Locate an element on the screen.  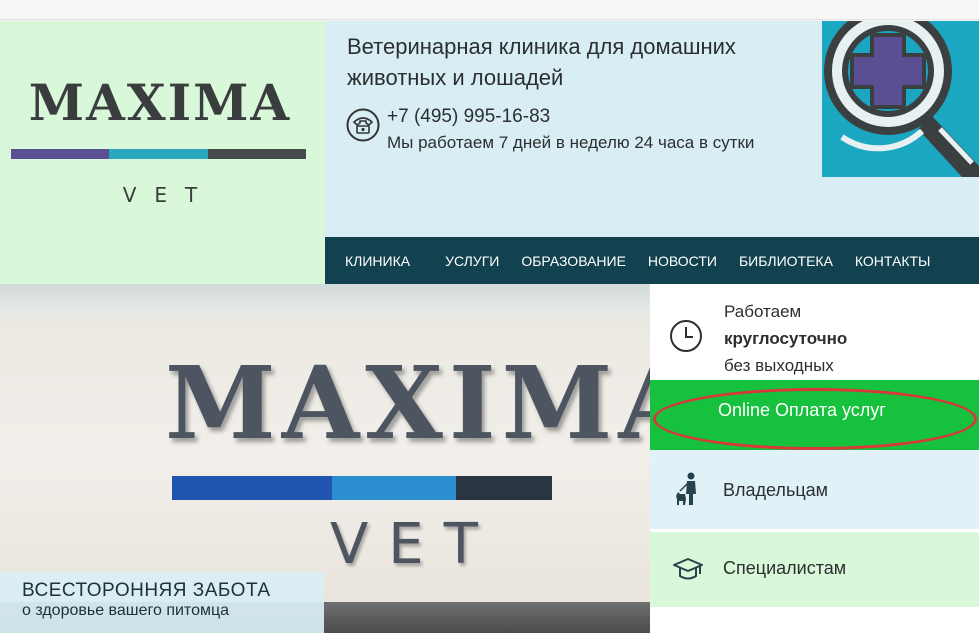
graduation-cap-icon is located at coordinates (688, 569).